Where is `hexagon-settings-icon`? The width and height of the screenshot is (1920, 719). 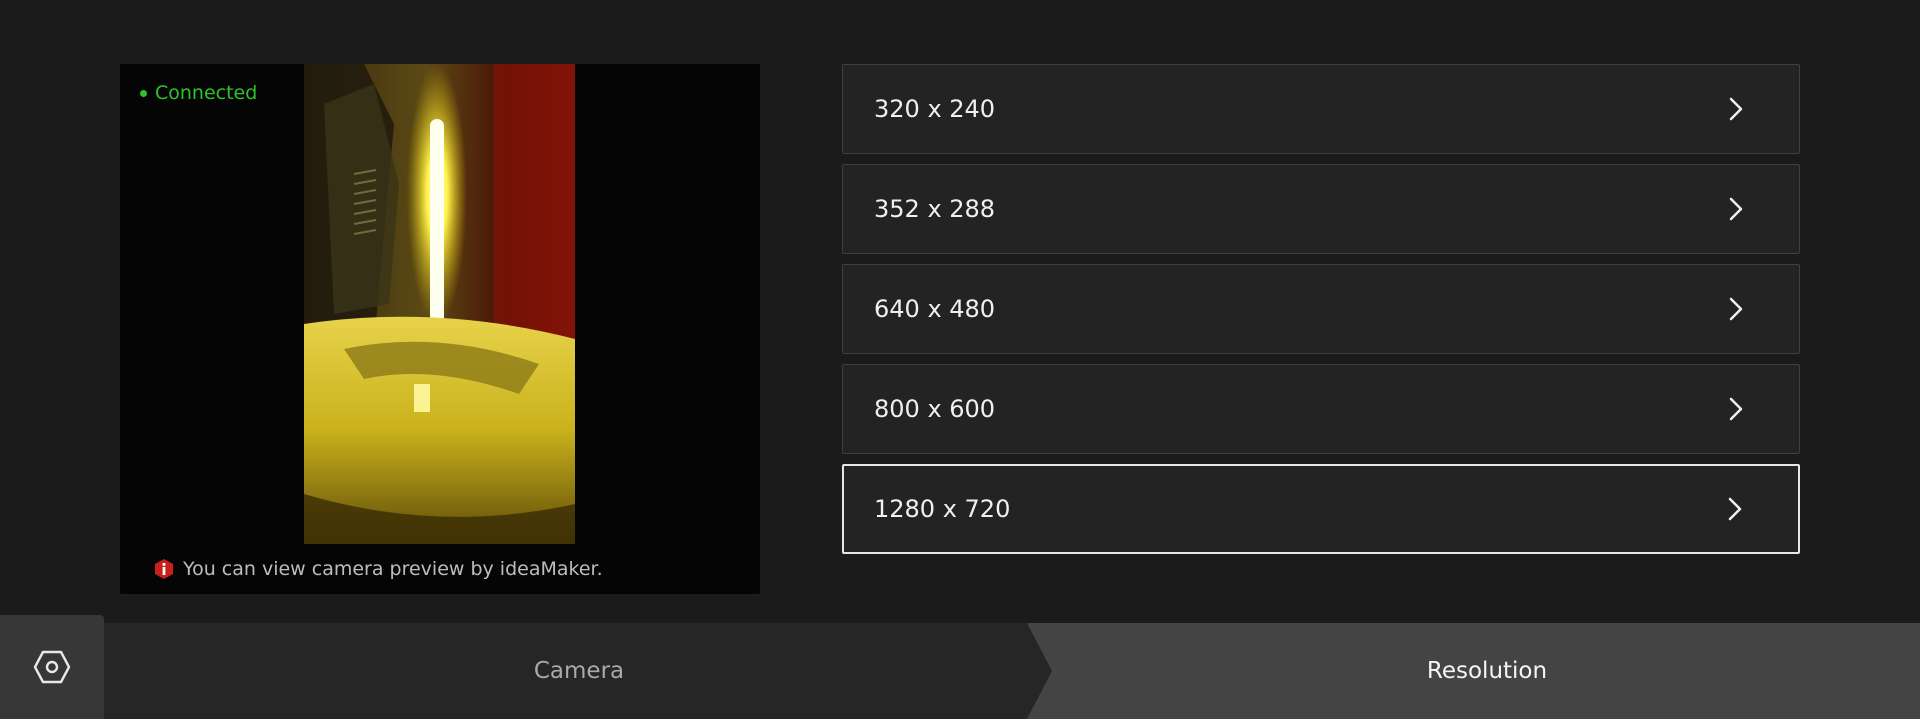 hexagon-settings-icon is located at coordinates (52, 667).